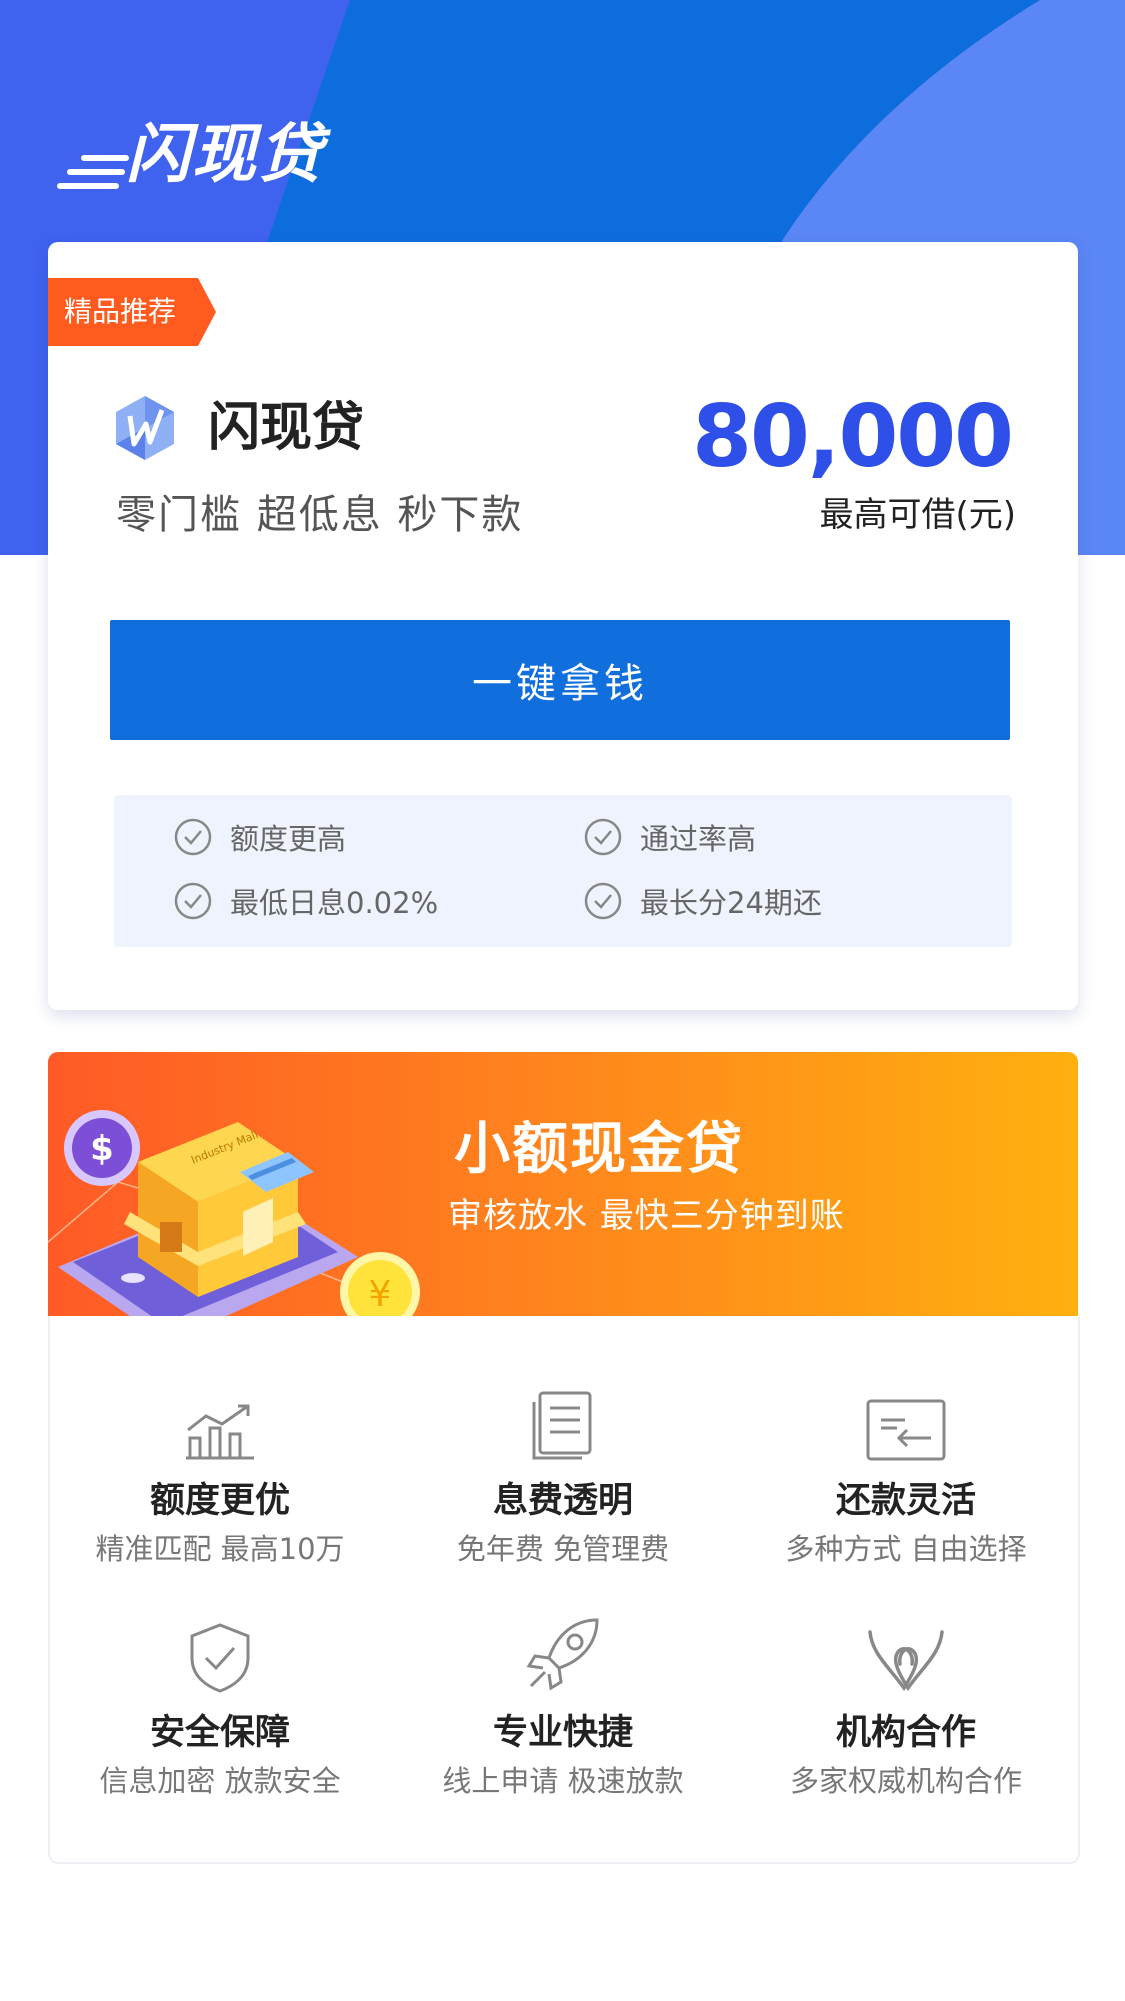  I want to click on benefit-desc: 多家权威机构合作, so click(905, 1781).